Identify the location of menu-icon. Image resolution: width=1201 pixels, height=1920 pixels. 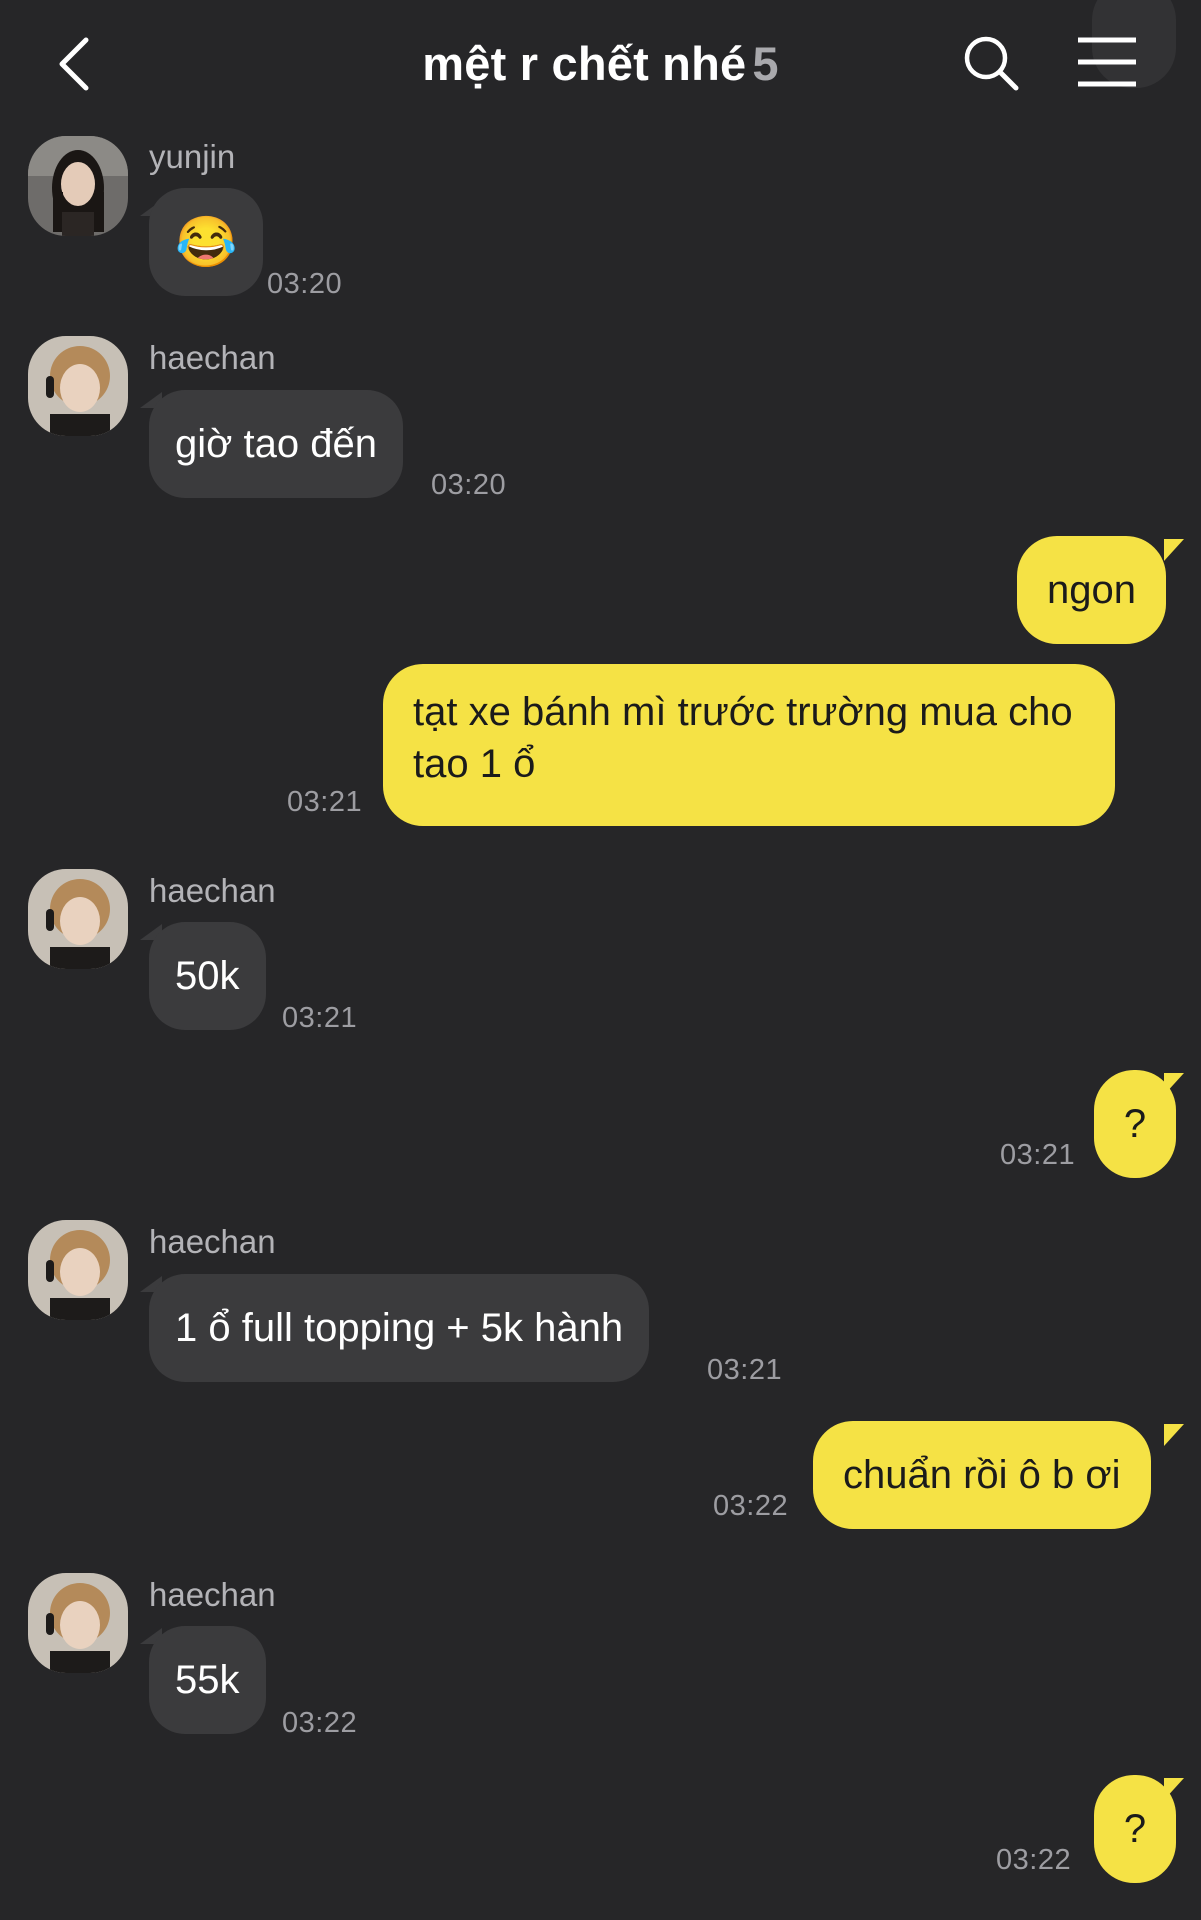
(1107, 62).